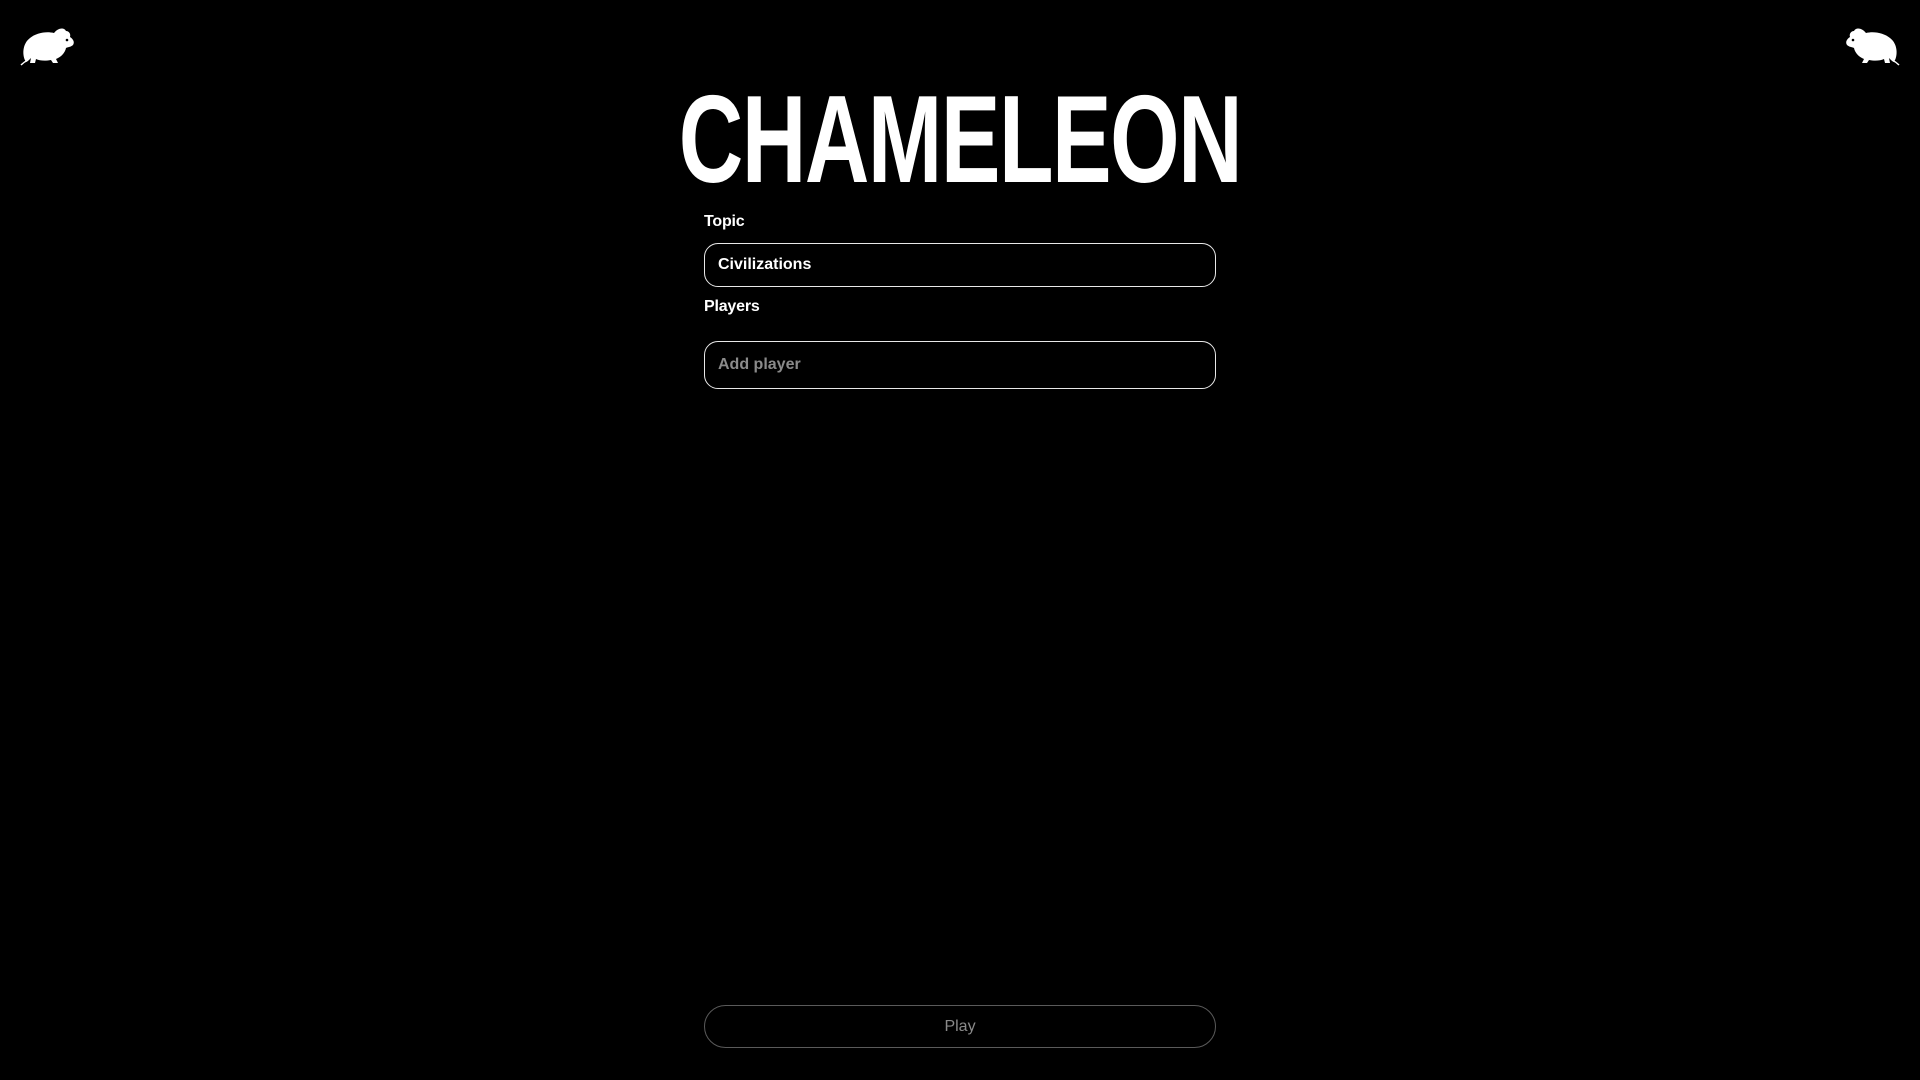 Image resolution: width=1920 pixels, height=1080 pixels. I want to click on players-label: Players, so click(732, 306).